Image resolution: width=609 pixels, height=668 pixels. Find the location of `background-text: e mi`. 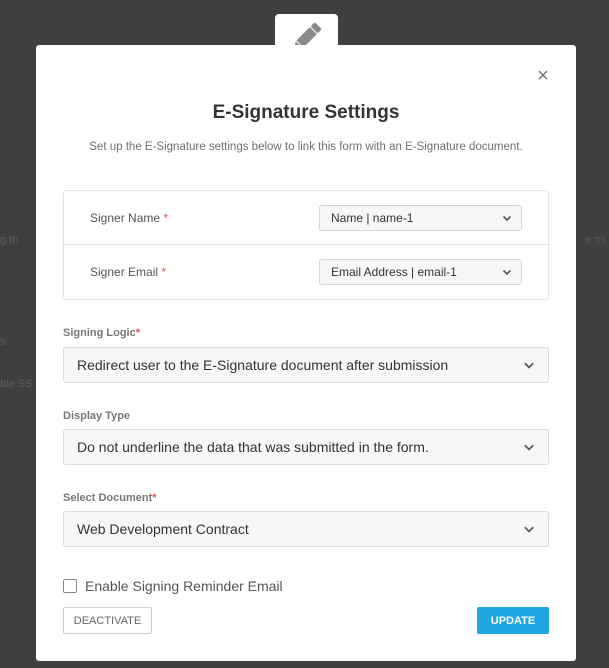

background-text: e mi is located at coordinates (595, 240).